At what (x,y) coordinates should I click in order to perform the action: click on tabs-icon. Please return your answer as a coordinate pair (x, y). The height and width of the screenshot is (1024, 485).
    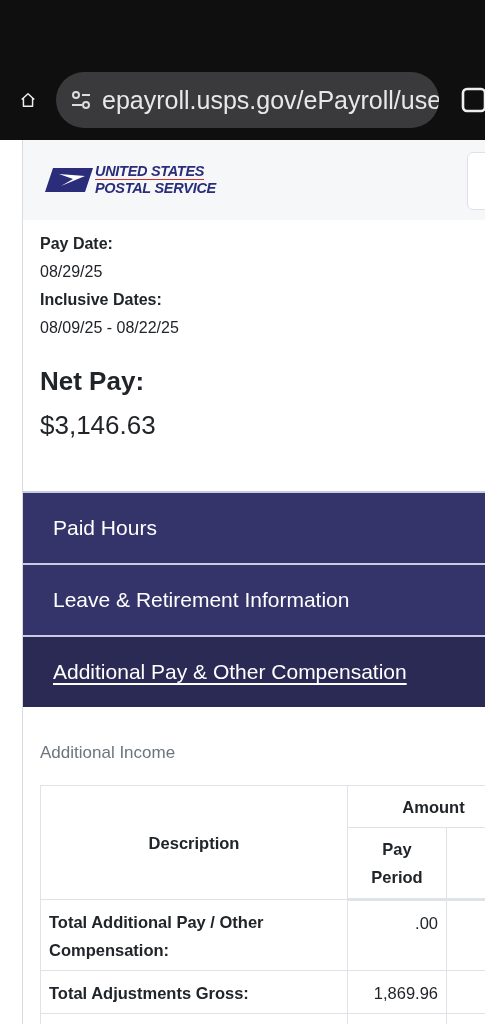
    Looking at the image, I should click on (473, 100).